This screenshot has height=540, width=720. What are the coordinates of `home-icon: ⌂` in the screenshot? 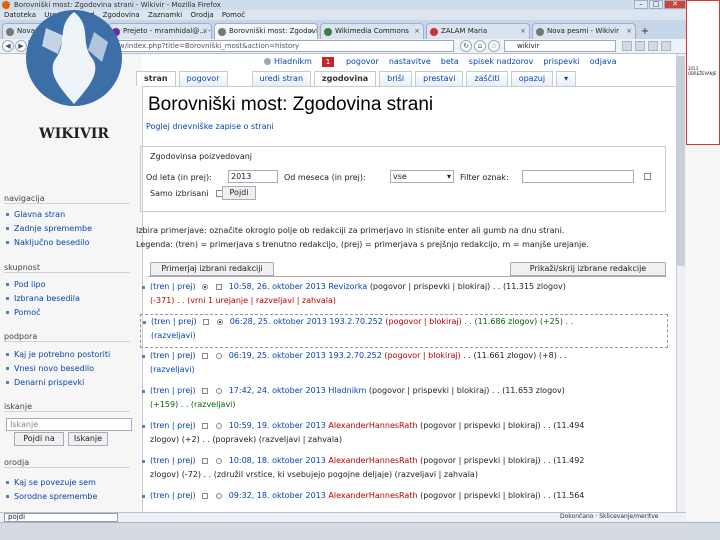 It's located at (480, 46).